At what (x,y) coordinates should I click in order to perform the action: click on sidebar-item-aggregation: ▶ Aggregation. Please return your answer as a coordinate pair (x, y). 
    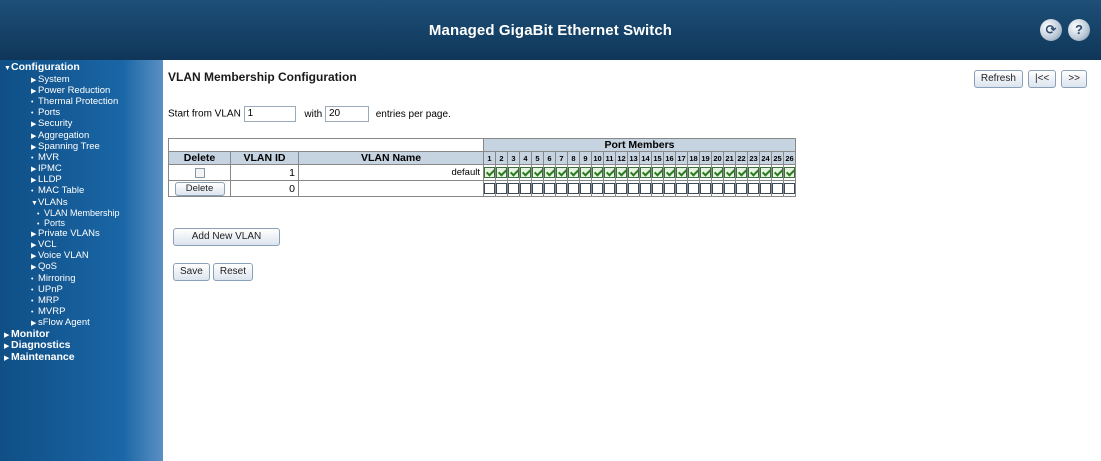
    Looking at the image, I should click on (81, 135).